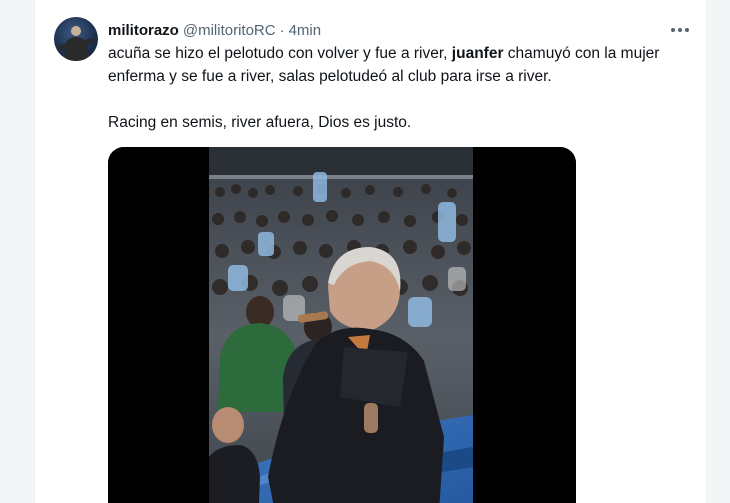 The width and height of the screenshot is (730, 503). What do you see at coordinates (143, 30) in the screenshot?
I see `display-name: militorazo` at bounding box center [143, 30].